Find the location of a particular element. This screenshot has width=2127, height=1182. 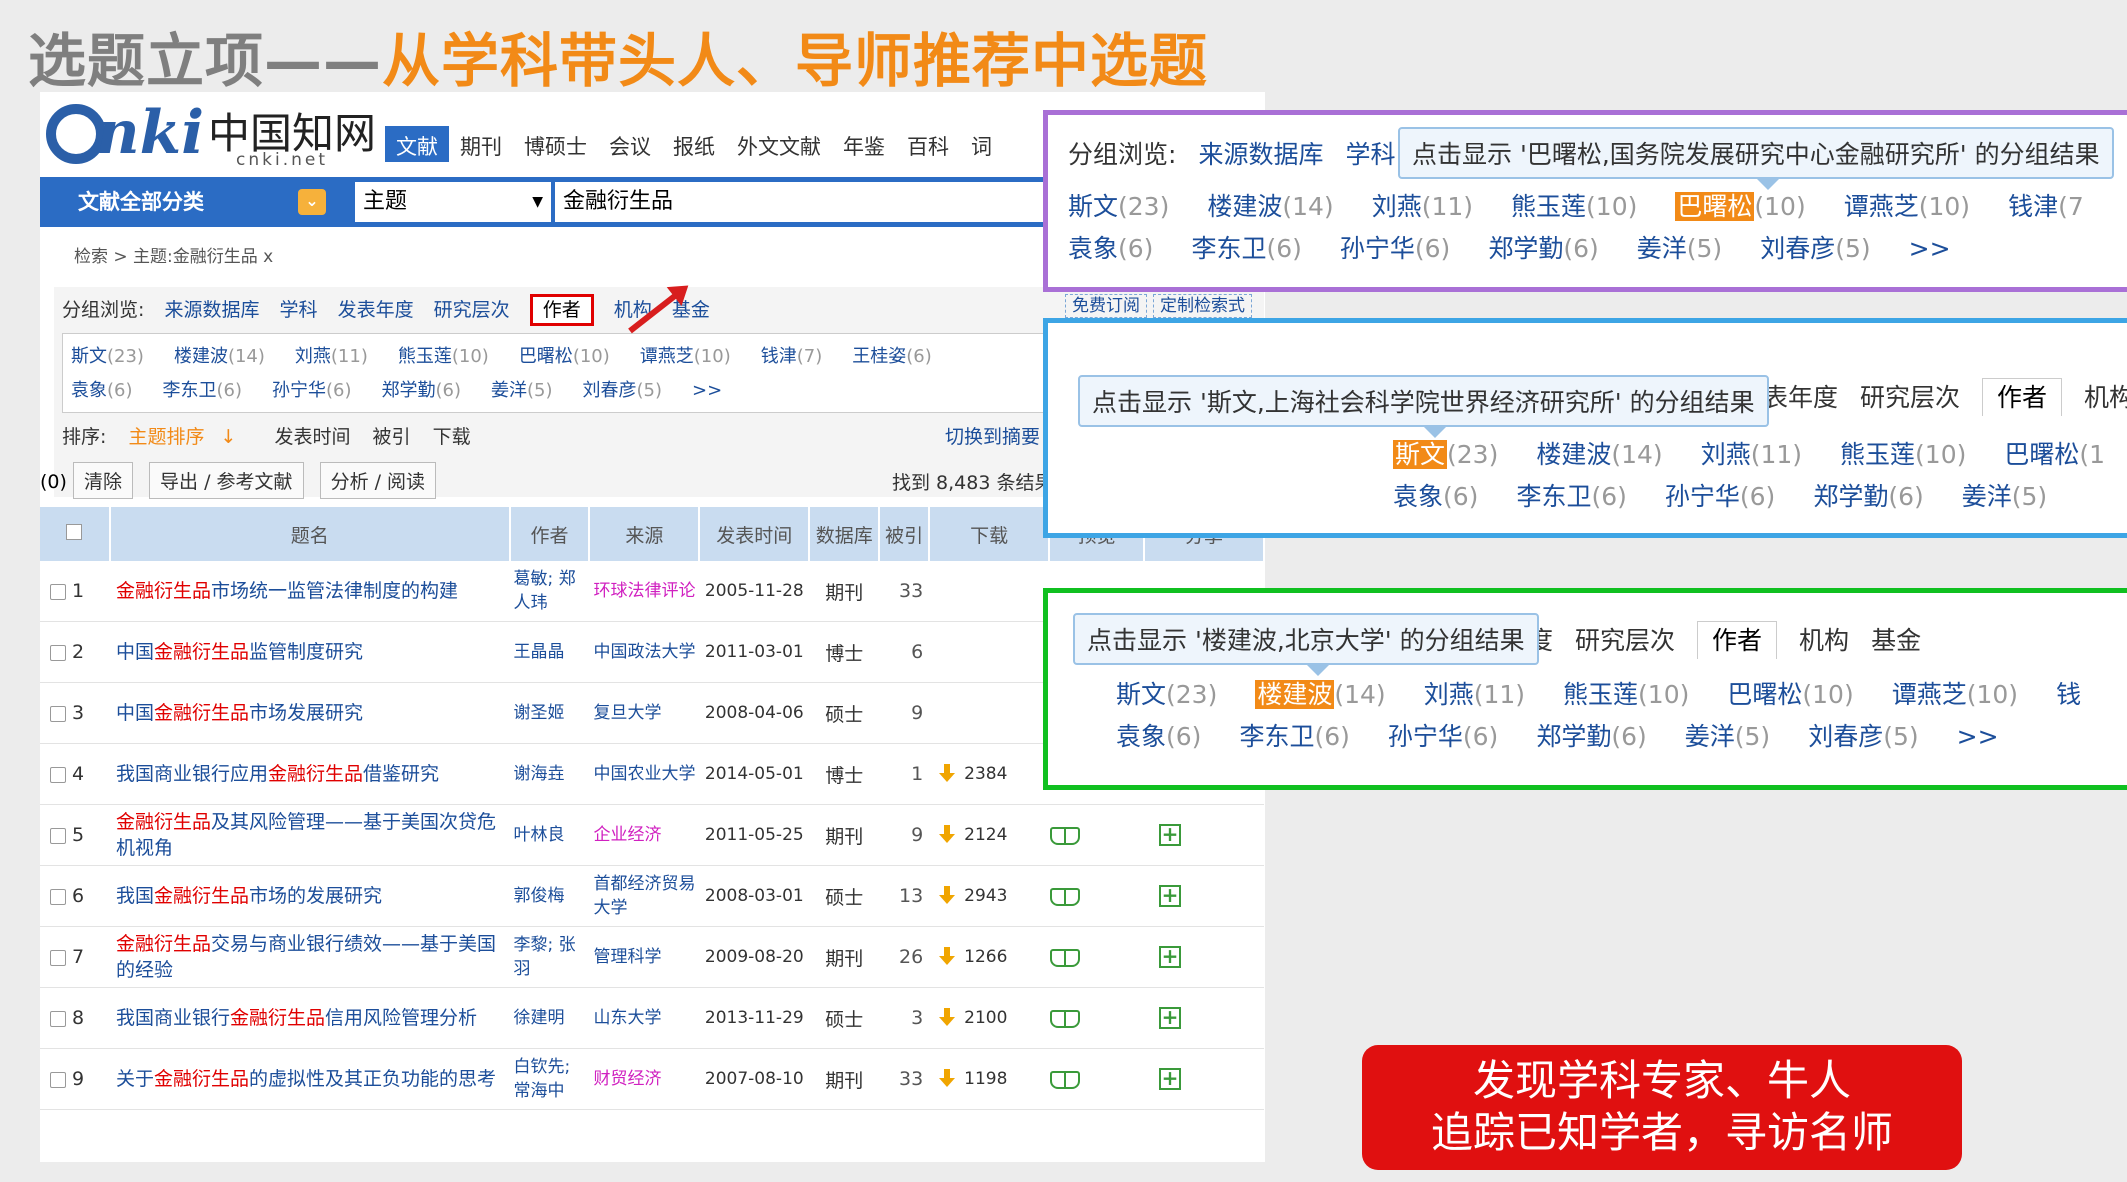

download-cell: 1198 is located at coordinates (989, 1079).